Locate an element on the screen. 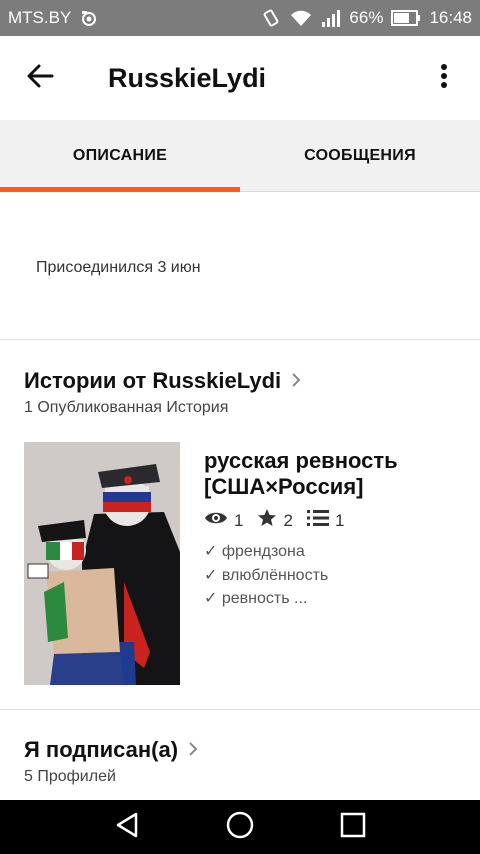 The image size is (480, 854). story-cover-image is located at coordinates (102, 563).